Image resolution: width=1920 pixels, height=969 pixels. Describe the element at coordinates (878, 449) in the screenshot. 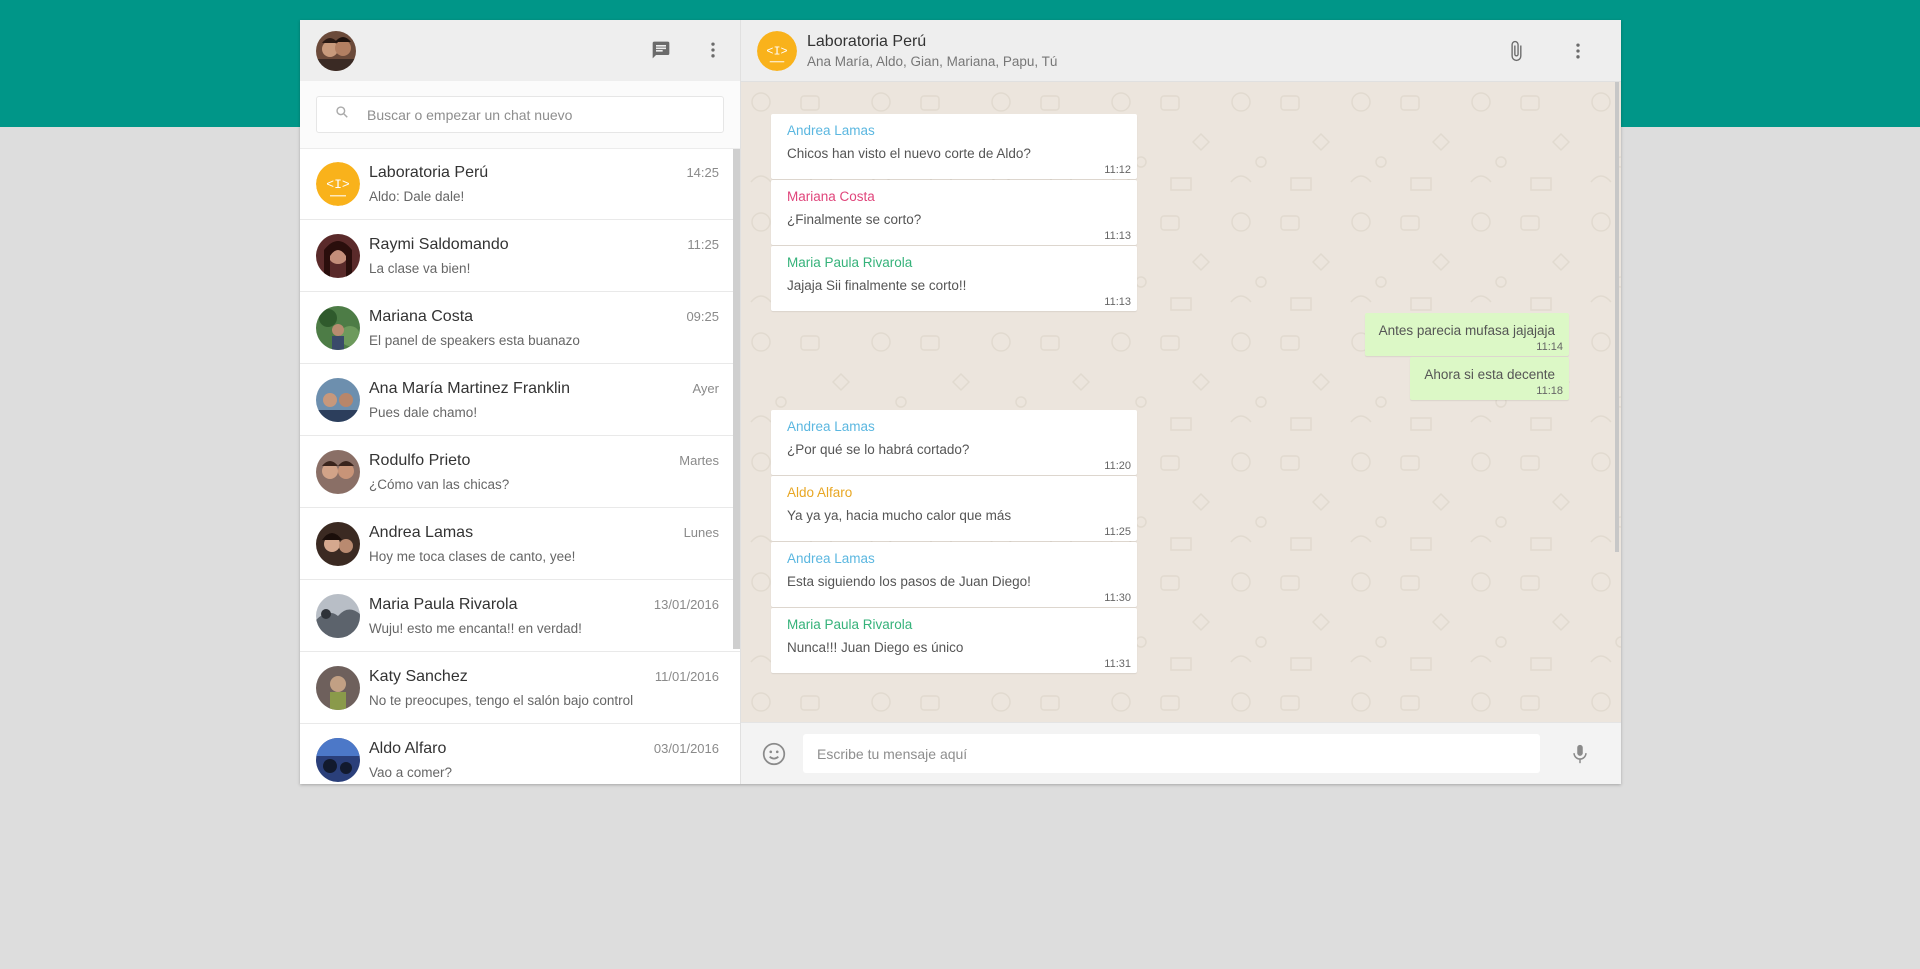

I see `message-text: ¿Por qué se lo habrá cortado?` at that location.